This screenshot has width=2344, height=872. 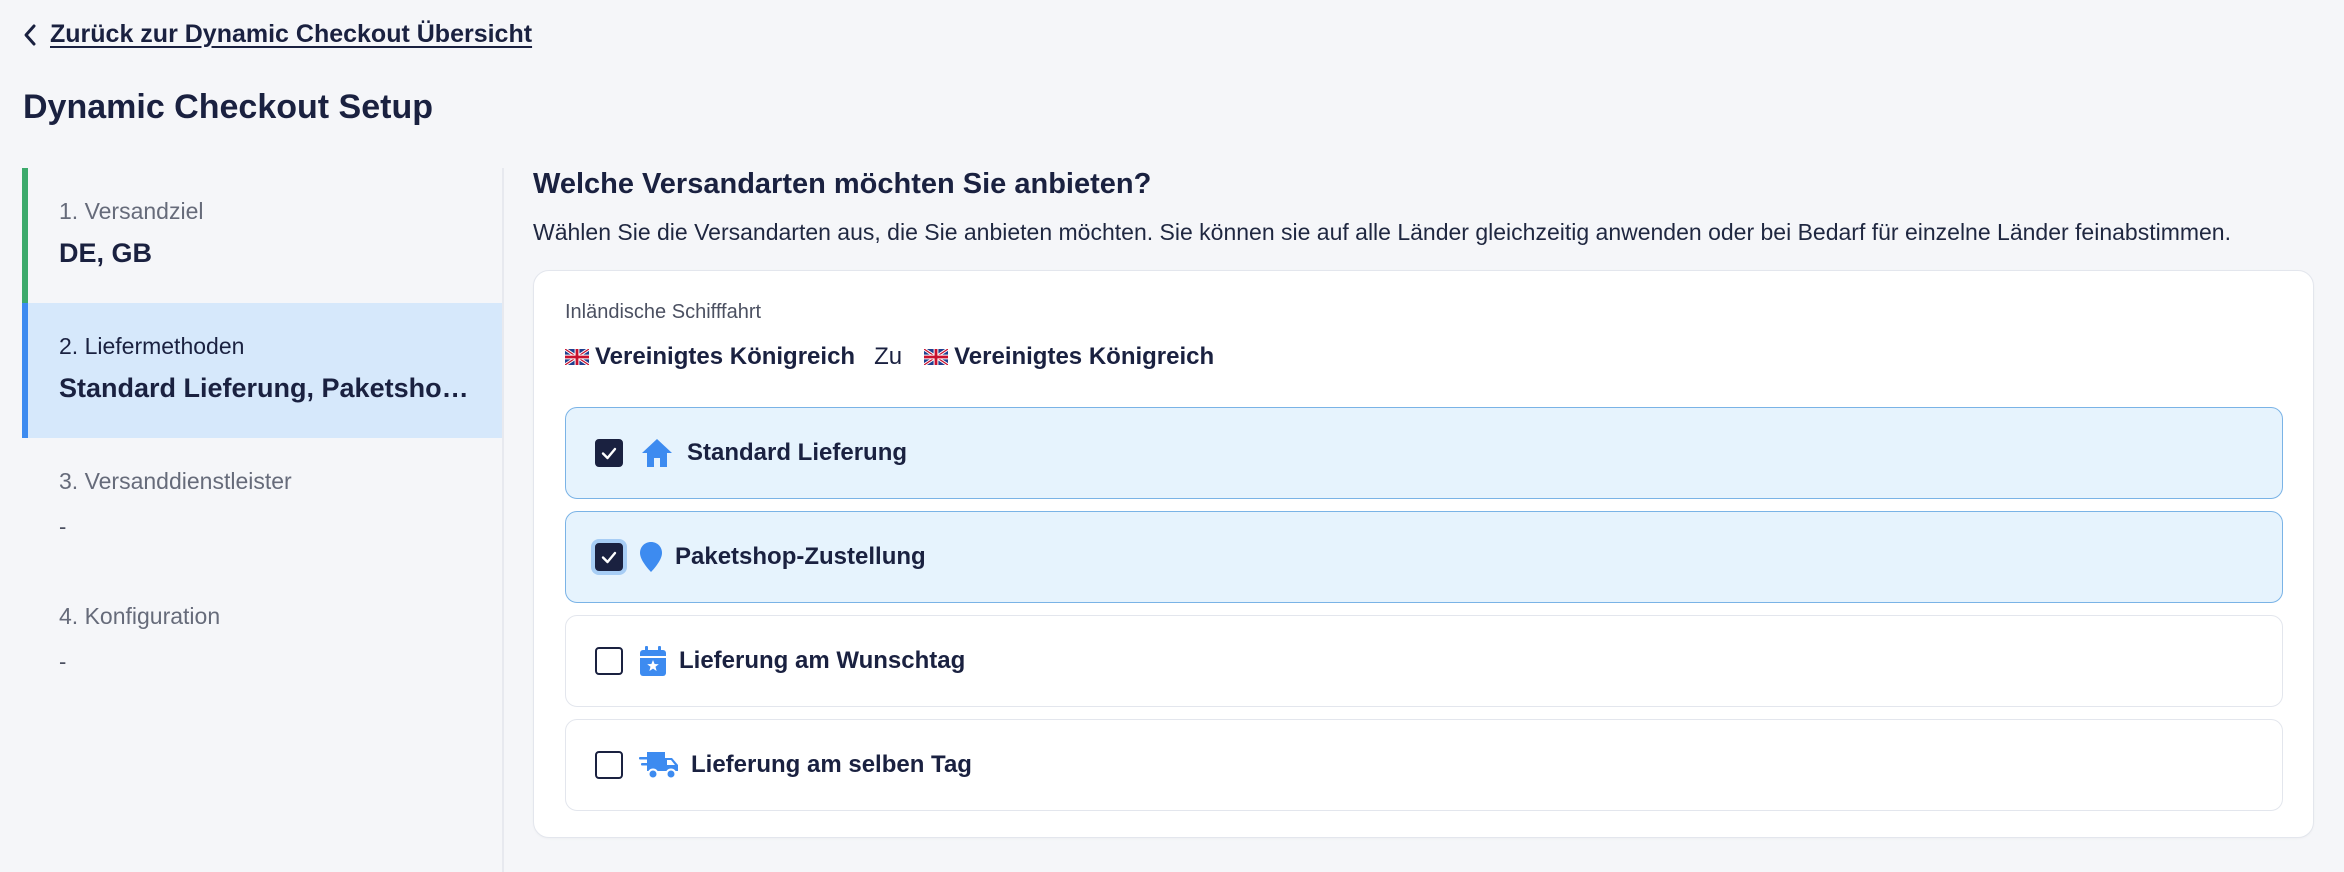 What do you see at coordinates (106, 252) in the screenshot?
I see `step-value: DE, GB` at bounding box center [106, 252].